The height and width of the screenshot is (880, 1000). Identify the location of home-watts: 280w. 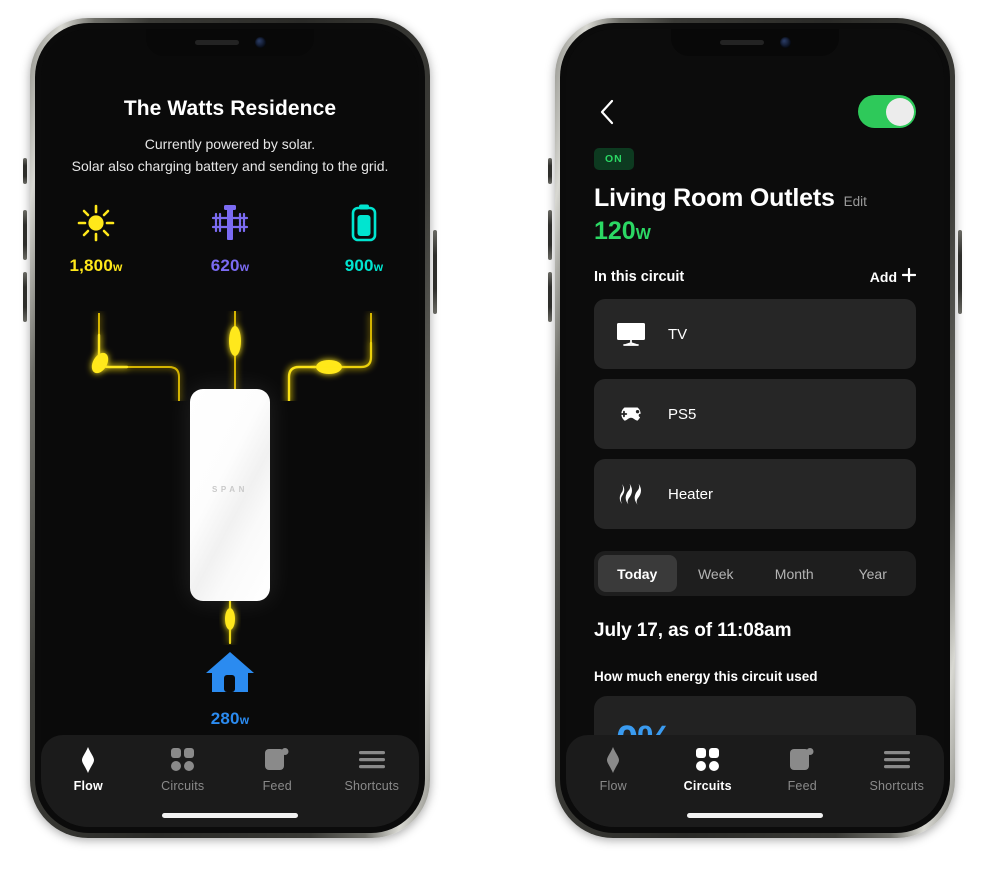
(230, 718).